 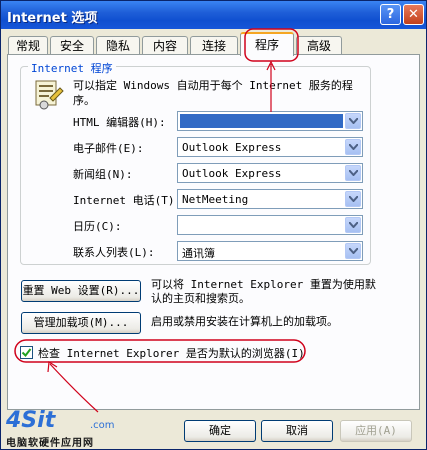 What do you see at coordinates (198, 253) in the screenshot?
I see `contacts-value: 通讯簿` at bounding box center [198, 253].